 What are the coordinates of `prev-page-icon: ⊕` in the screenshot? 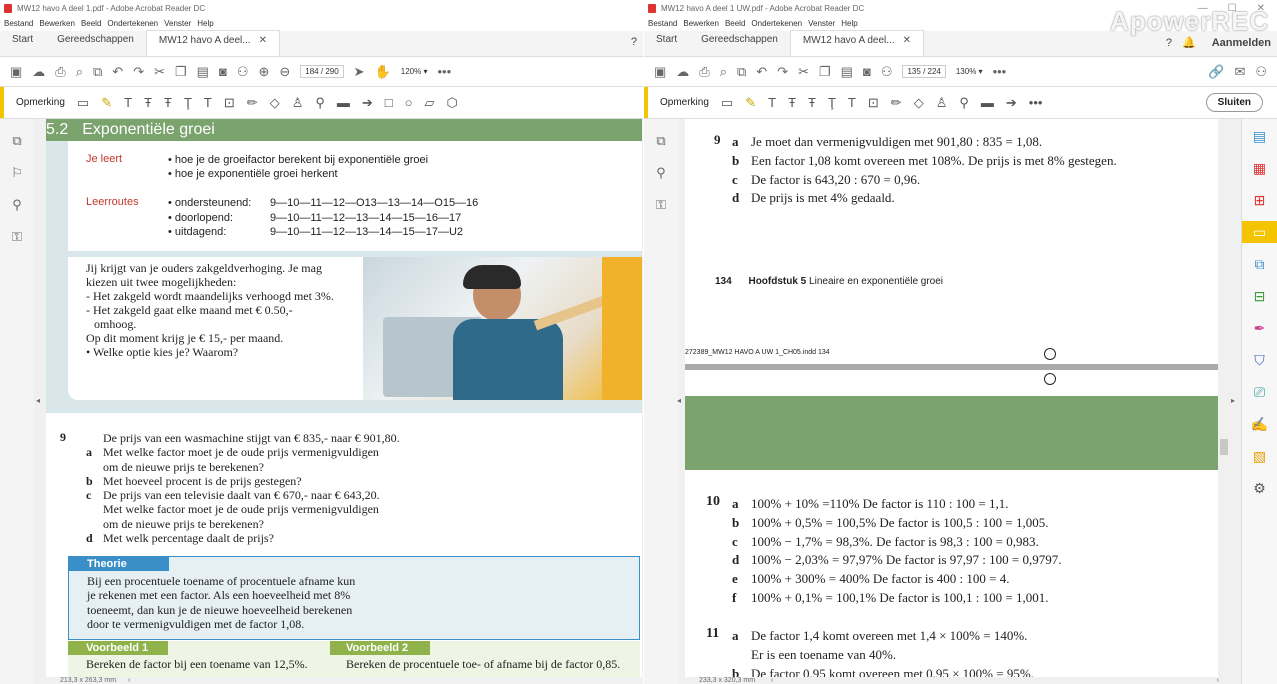 It's located at (263, 72).